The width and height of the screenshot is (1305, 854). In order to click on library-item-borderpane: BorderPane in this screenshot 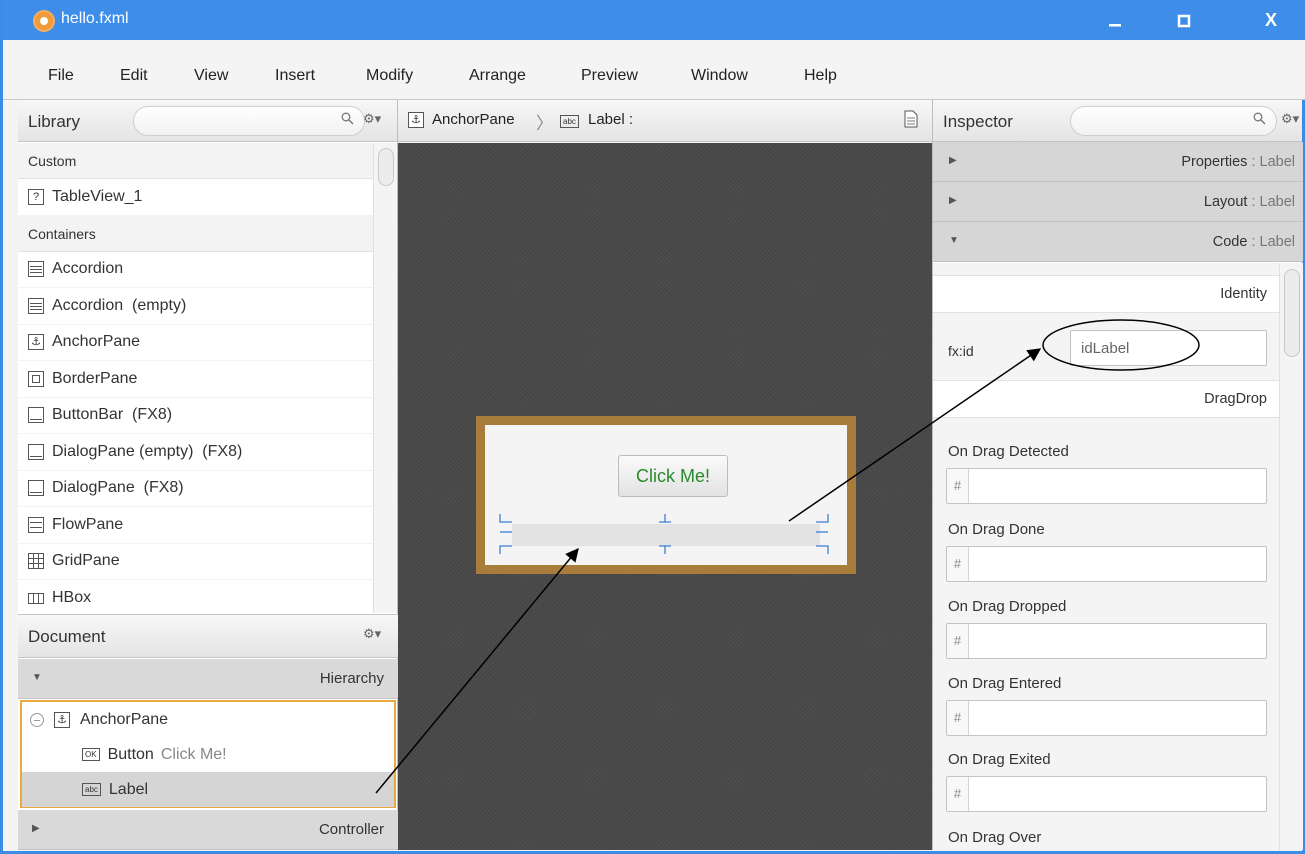, I will do `click(195, 379)`.